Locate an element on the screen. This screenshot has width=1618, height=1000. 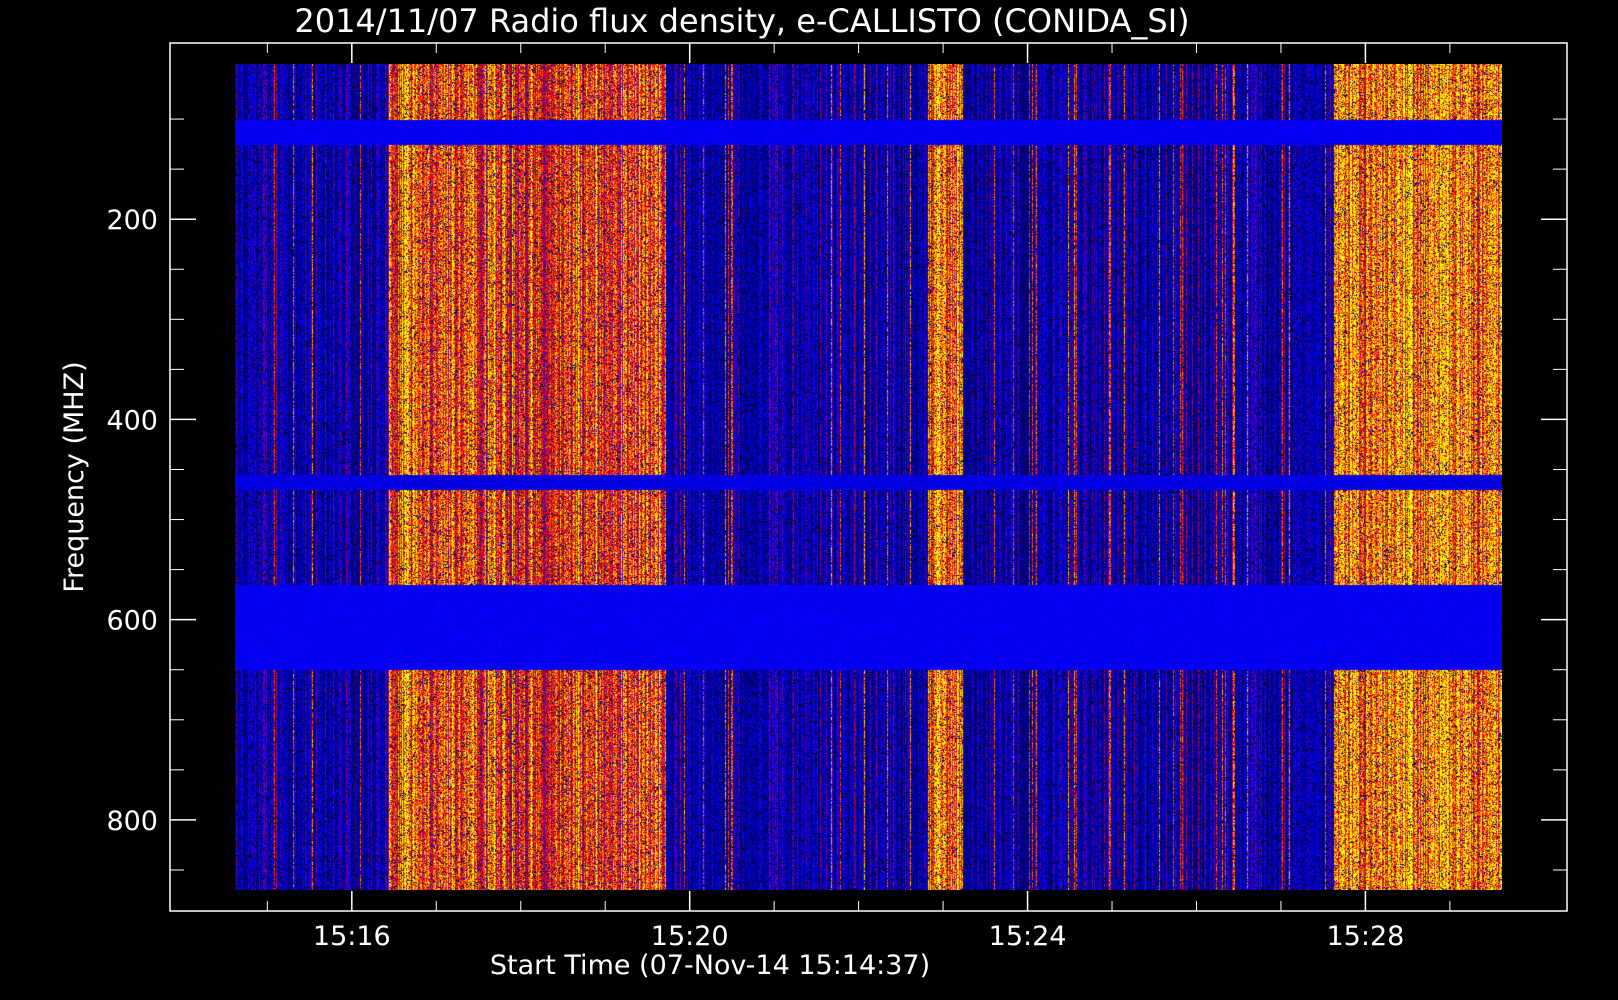
y-tick-label: 200 is located at coordinates (132, 220).